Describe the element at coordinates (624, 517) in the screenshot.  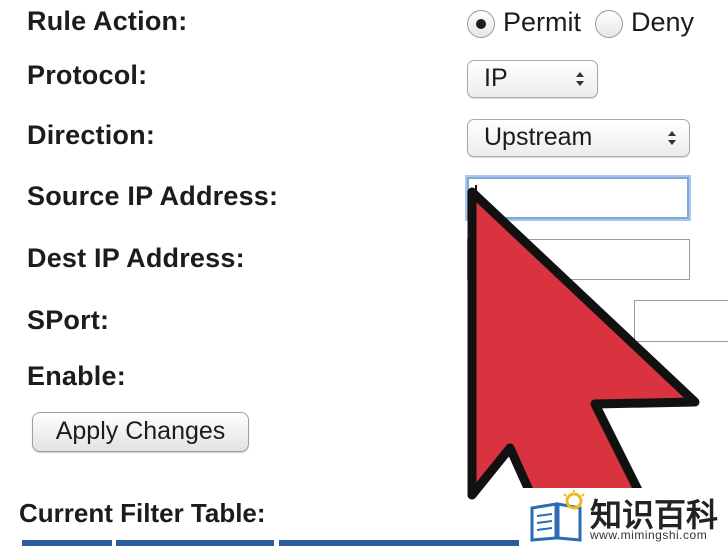
I see `watermark-logo: 知识百科 www.mimingshi.com` at that location.